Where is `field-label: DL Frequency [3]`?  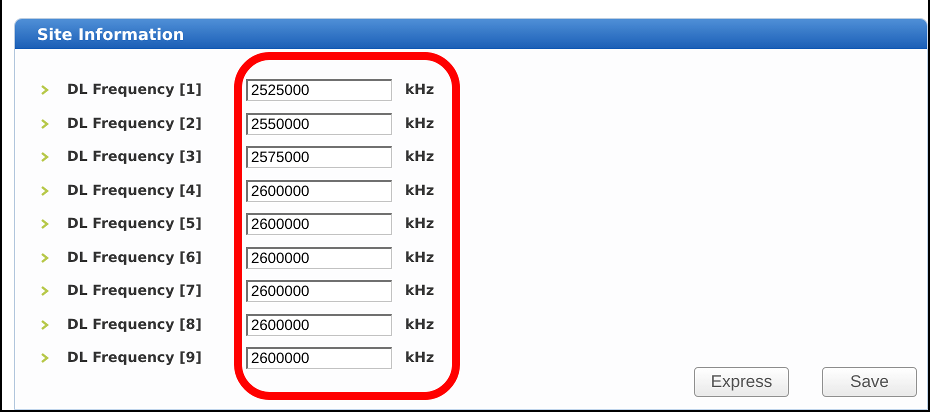
field-label: DL Frequency [3] is located at coordinates (135, 157).